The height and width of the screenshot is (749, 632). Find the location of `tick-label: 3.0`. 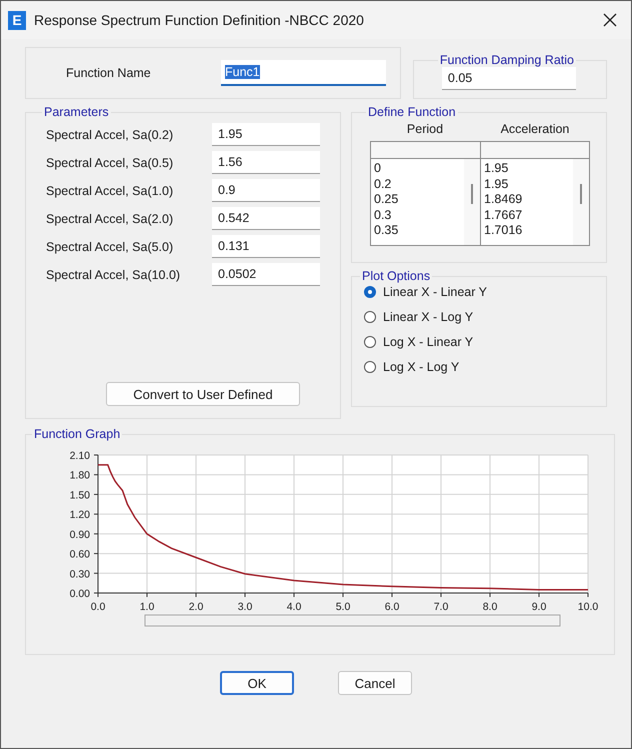

tick-label: 3.0 is located at coordinates (245, 607).